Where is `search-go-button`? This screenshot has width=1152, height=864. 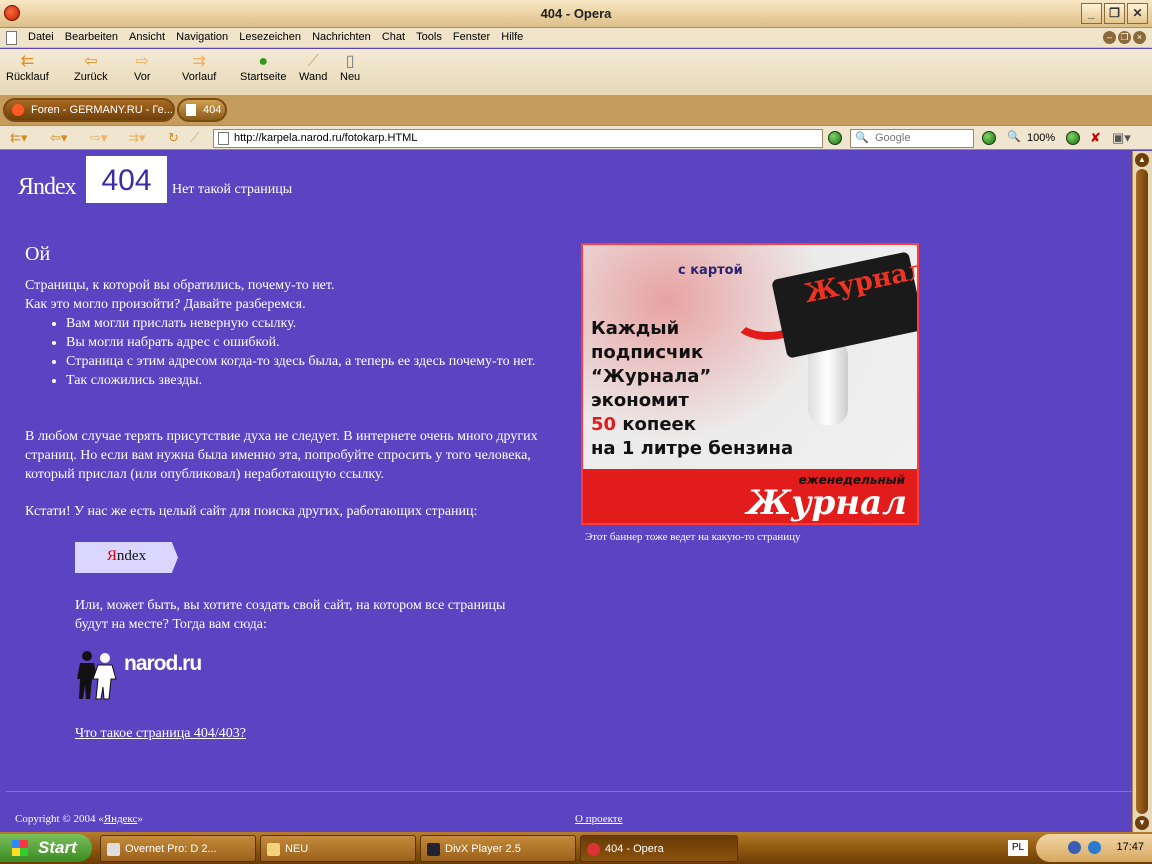
search-go-button is located at coordinates (989, 138).